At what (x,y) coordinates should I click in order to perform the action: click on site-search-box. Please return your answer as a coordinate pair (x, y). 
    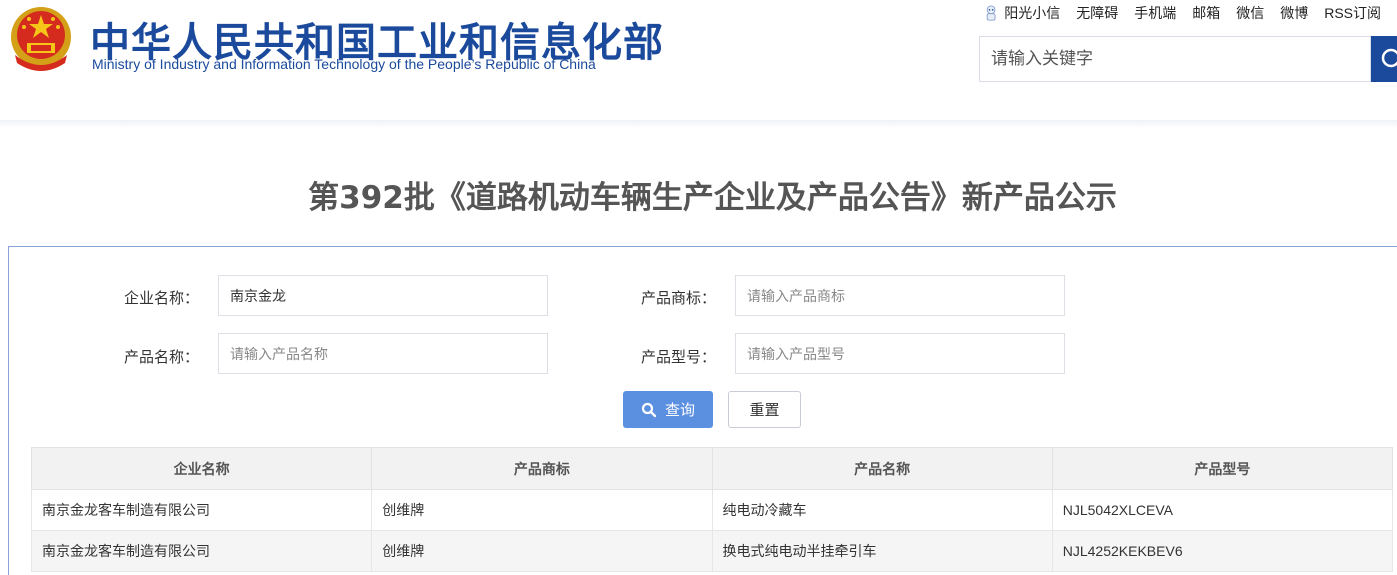
    Looking at the image, I should click on (1175, 59).